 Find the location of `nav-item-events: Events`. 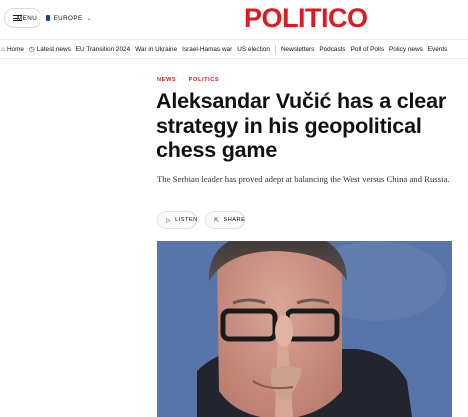

nav-item-events: Events is located at coordinates (438, 49).